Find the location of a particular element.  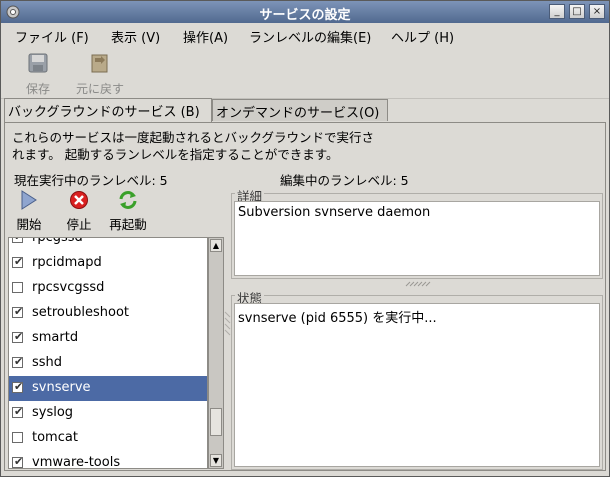

scroll-down-arrow-icon: ▼ is located at coordinates (216, 460).